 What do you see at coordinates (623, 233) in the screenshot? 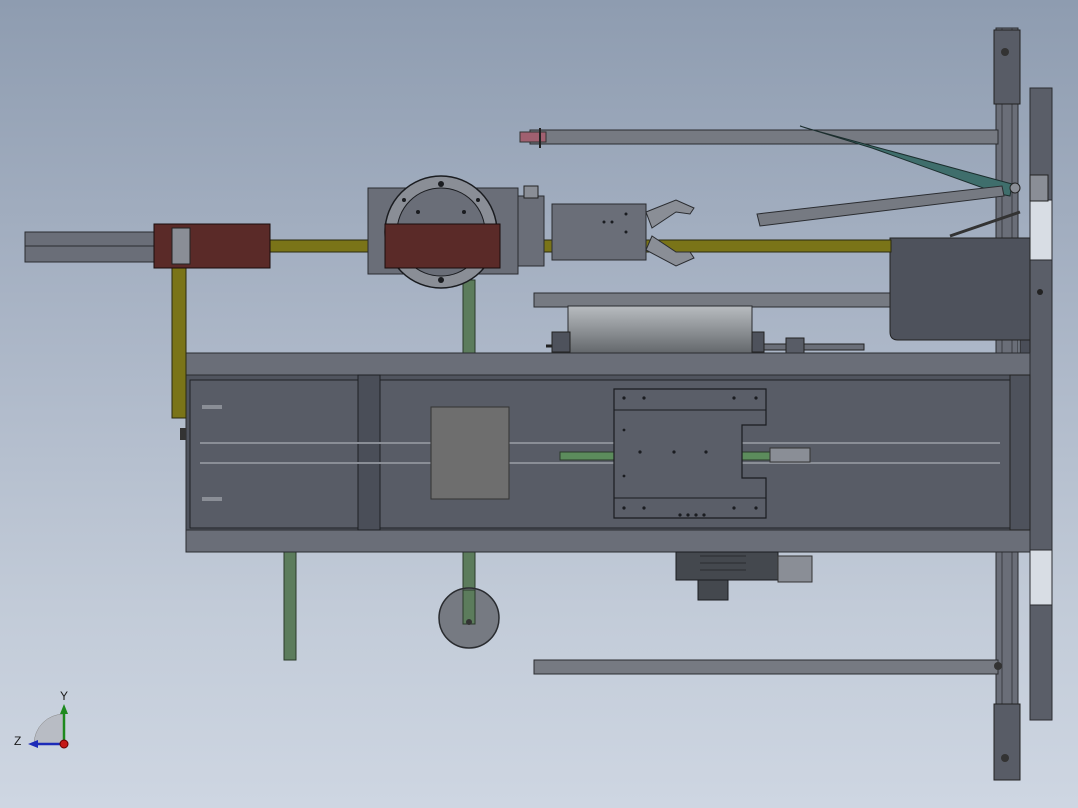
I see `gripper` at bounding box center [623, 233].